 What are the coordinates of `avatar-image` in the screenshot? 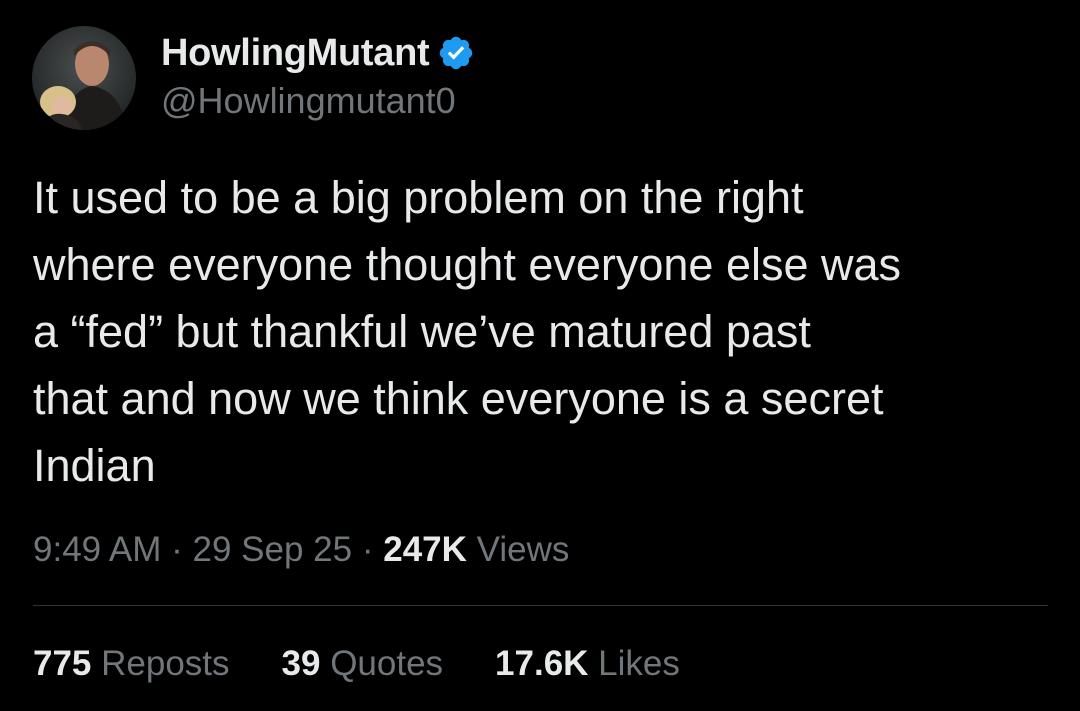 It's located at (84, 78).